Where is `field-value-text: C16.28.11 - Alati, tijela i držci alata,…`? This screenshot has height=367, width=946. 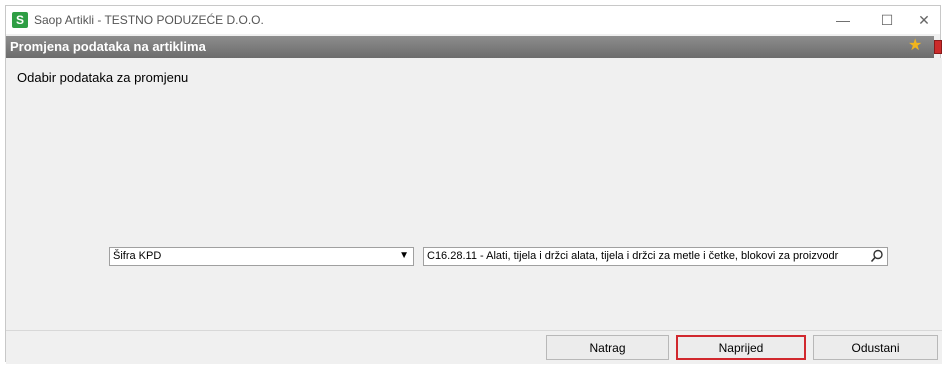 field-value-text: C16.28.11 - Alati, tijela i držci alata,… is located at coordinates (633, 256).